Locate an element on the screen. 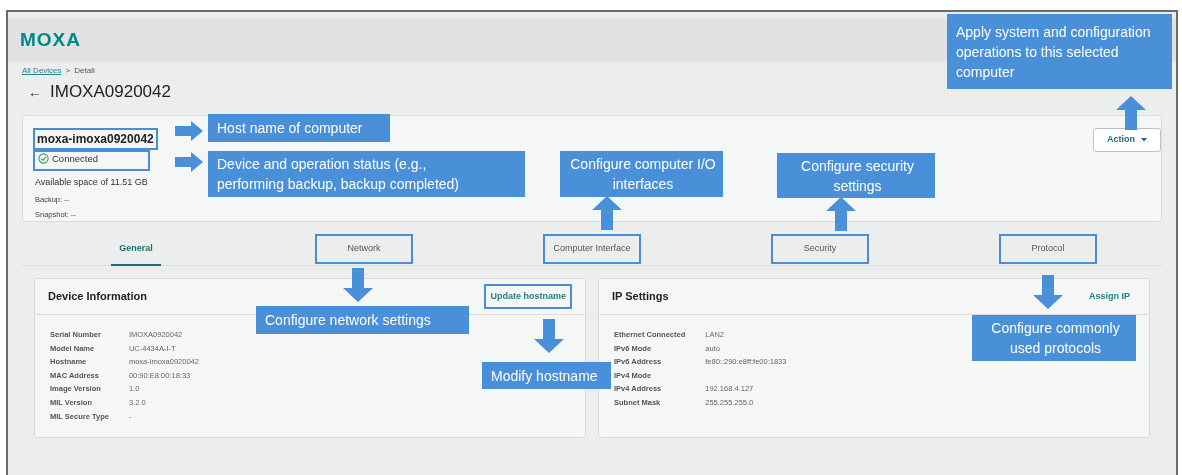 The width and height of the screenshot is (1182, 475). callout-box: Modify hostname is located at coordinates (546, 375).